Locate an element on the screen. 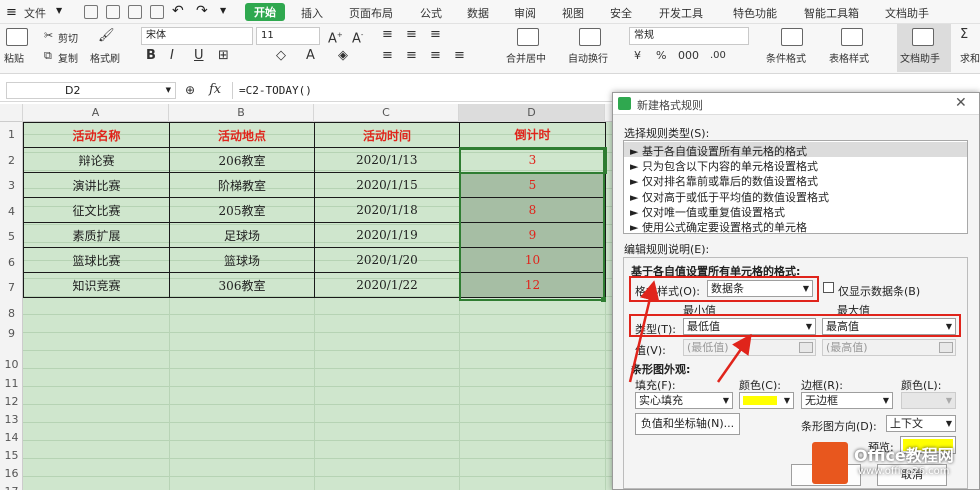 This screenshot has width=980, height=490. header-cell: 活动地点 is located at coordinates (242, 135).